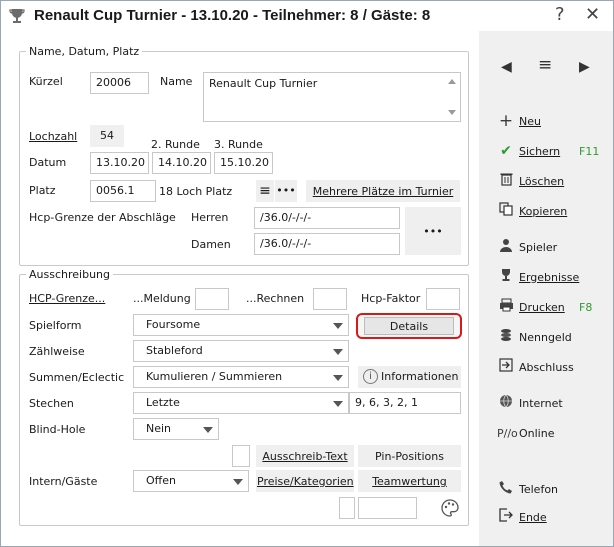  Describe the element at coordinates (506, 67) in the screenshot. I see `previous-icon: ◀` at that location.